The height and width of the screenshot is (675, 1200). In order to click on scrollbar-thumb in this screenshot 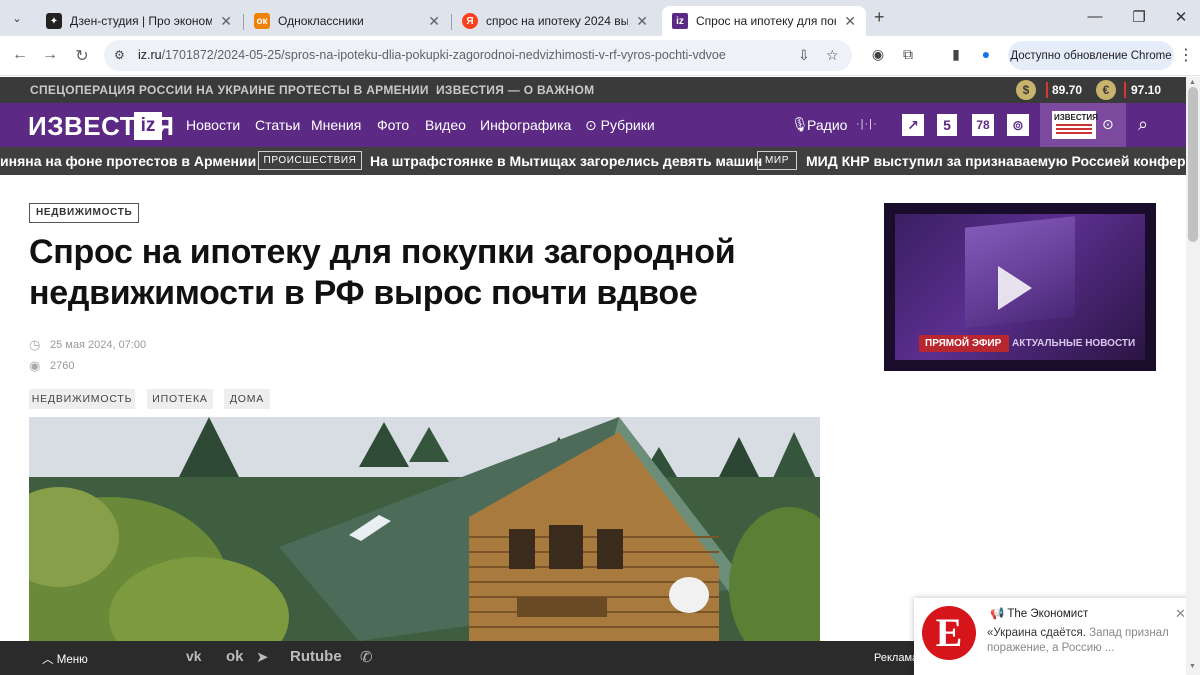, I will do `click(1193, 164)`.